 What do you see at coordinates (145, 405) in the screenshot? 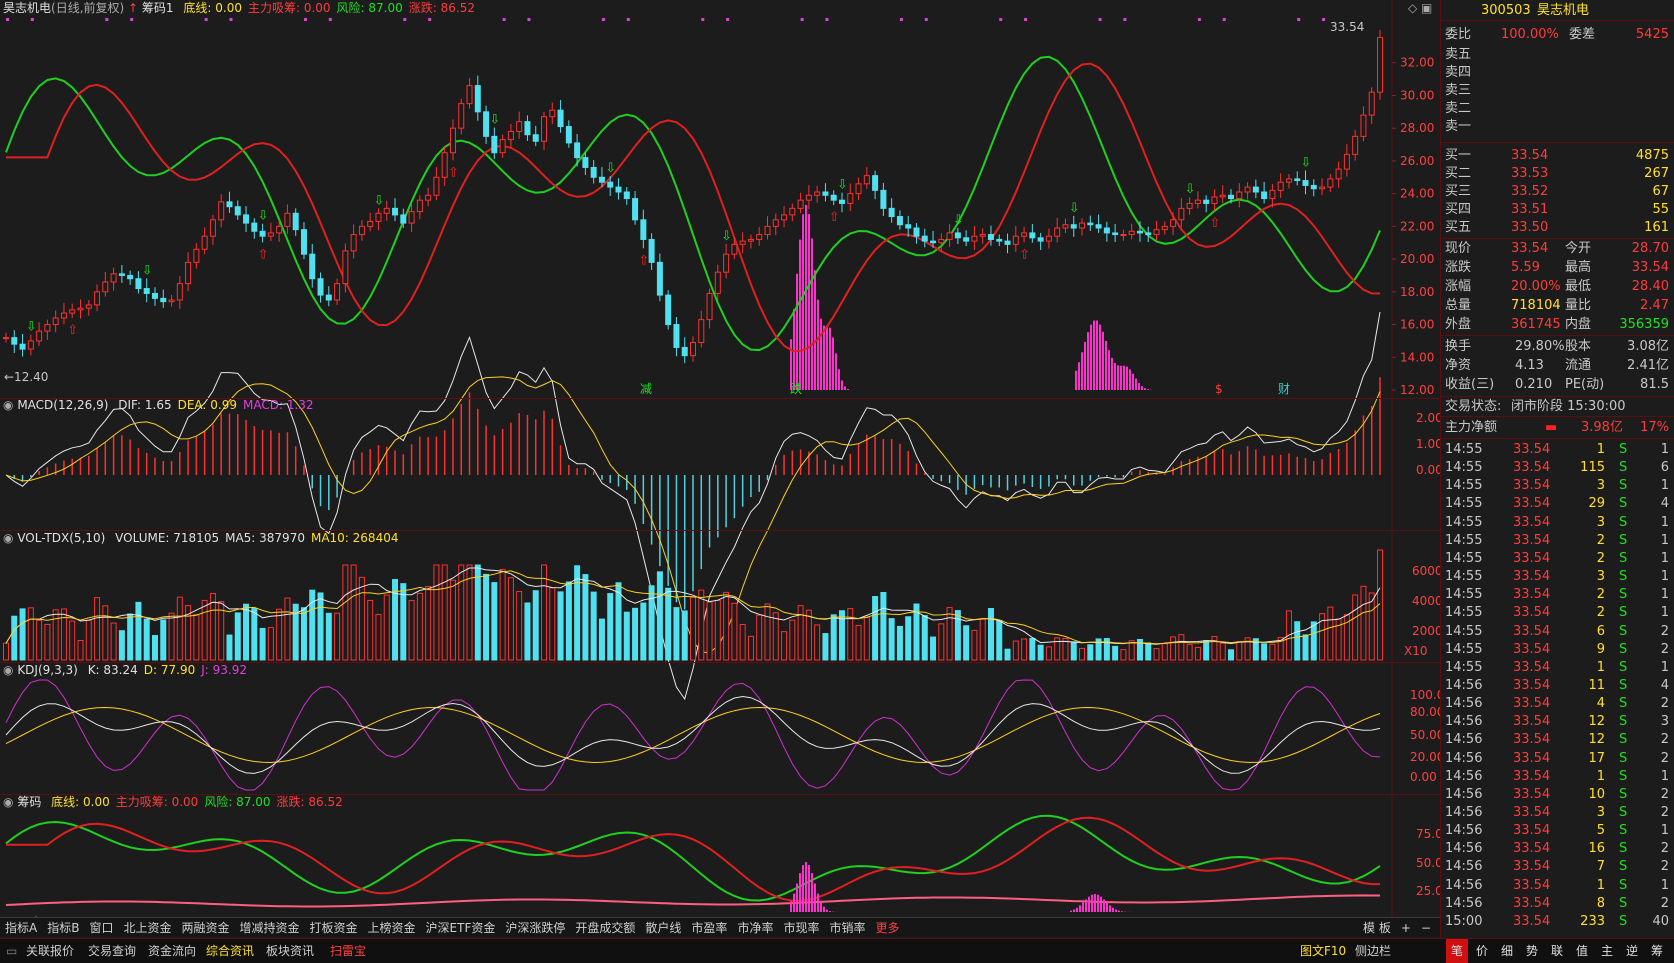
I see `indicator-value: DIF: 1.65` at bounding box center [145, 405].